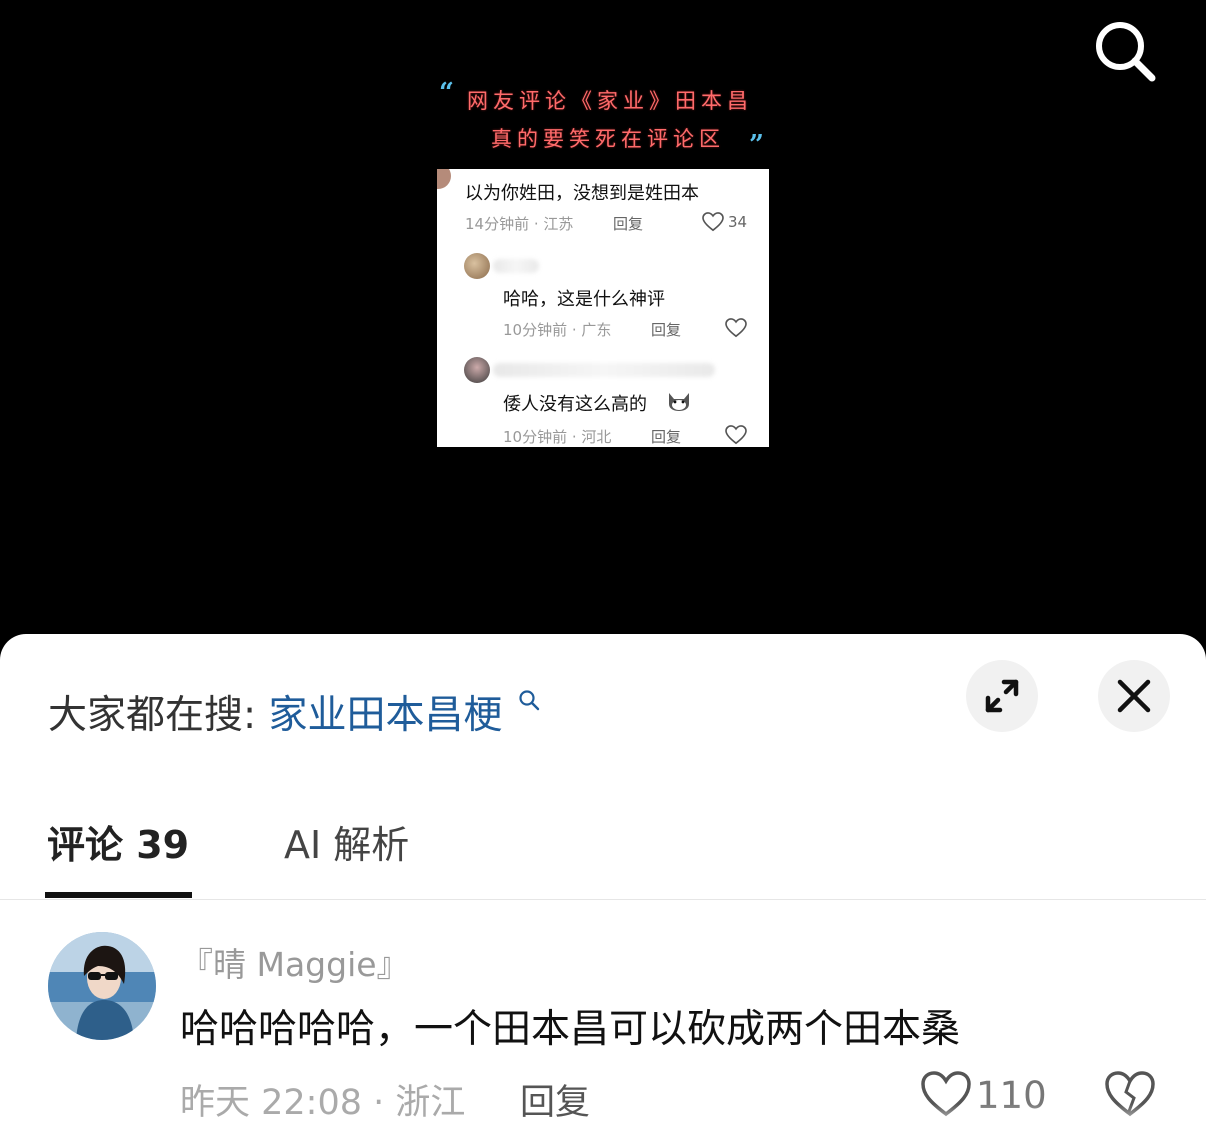 This screenshot has height=1147, width=1206. What do you see at coordinates (575, 404) in the screenshot?
I see `embedded-comment-text: 倭人没有这么高的` at bounding box center [575, 404].